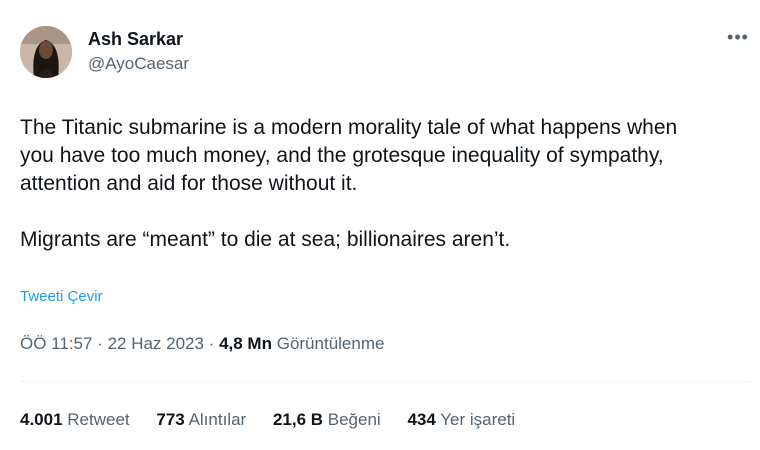 The image size is (760, 450). I want to click on quotes-stat: 773 Alıntılar, so click(201, 420).